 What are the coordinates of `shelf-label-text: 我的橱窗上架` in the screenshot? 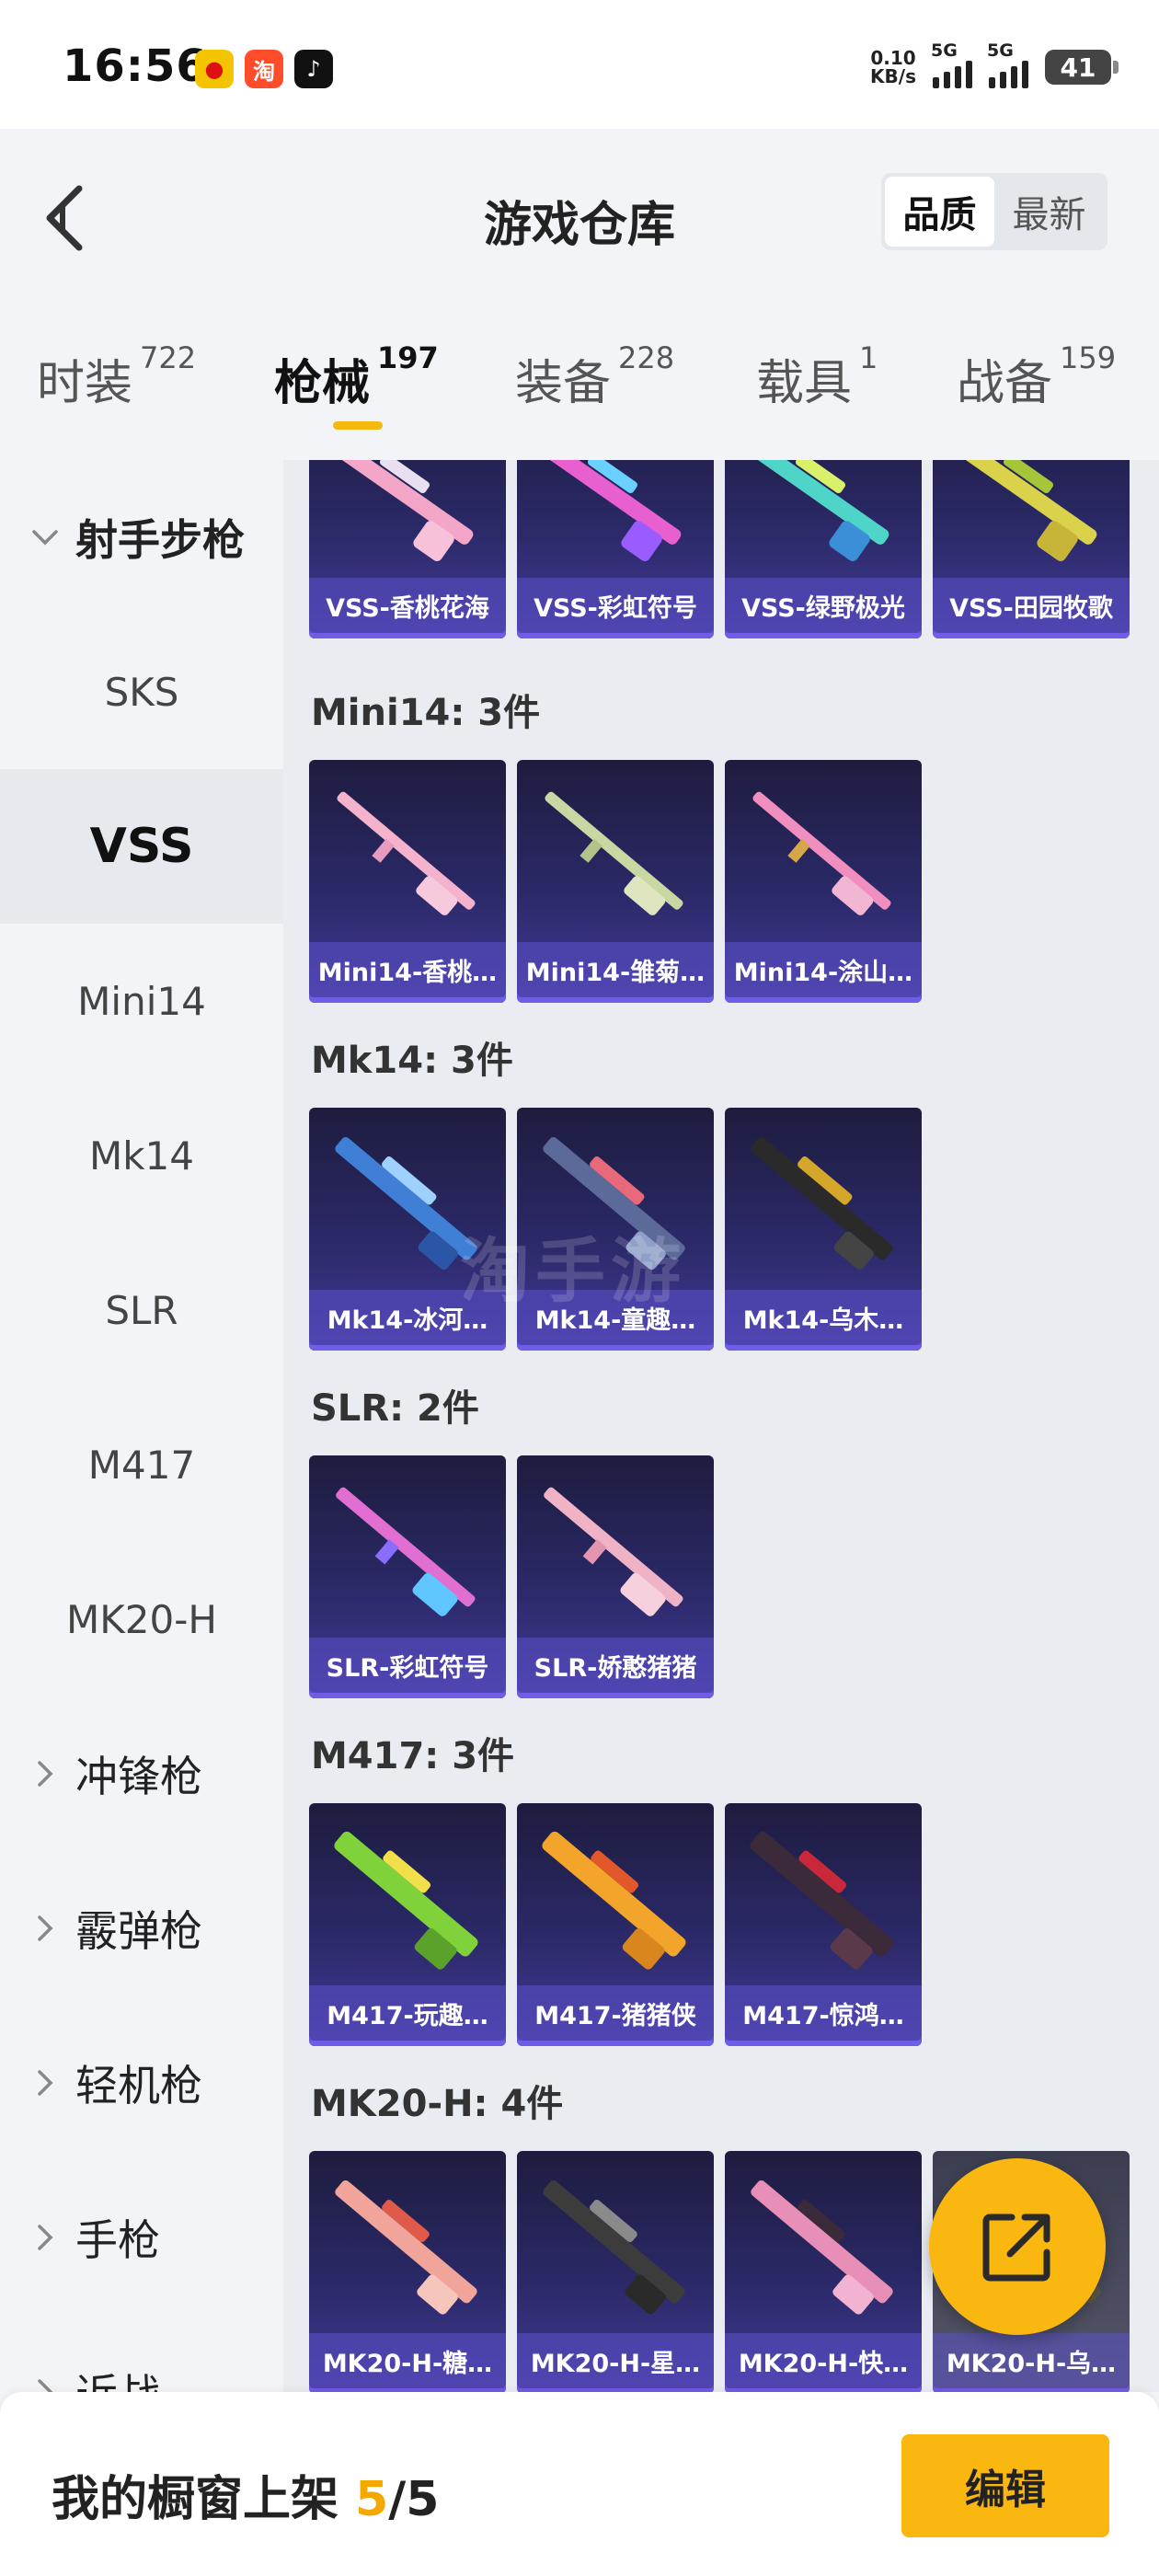 It's located at (204, 2499).